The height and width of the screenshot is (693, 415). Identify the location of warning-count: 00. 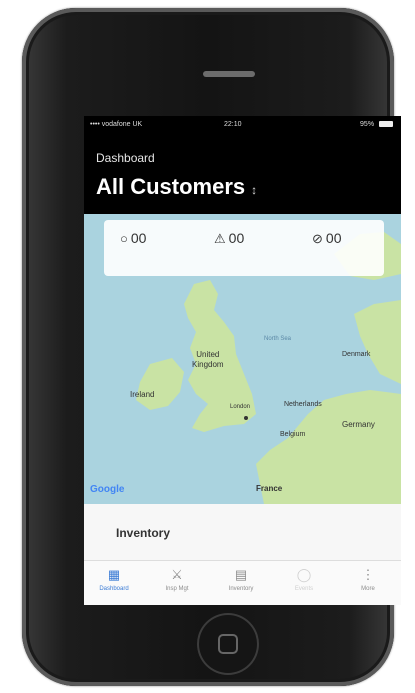
(236, 238).